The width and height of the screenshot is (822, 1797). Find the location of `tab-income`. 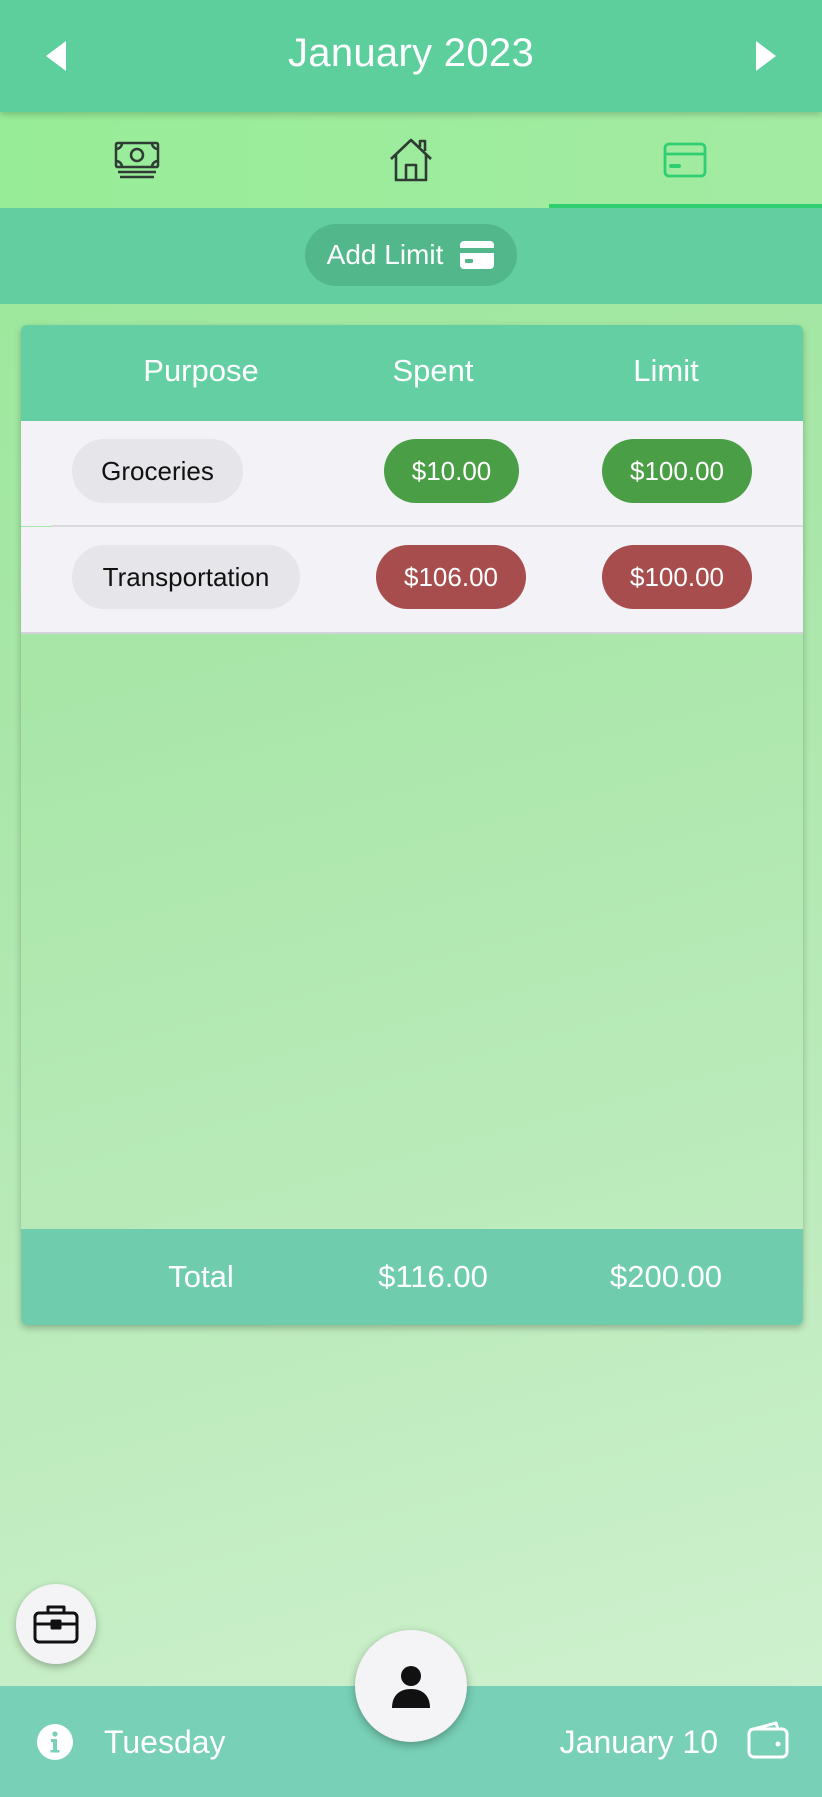

tab-income is located at coordinates (137, 160).